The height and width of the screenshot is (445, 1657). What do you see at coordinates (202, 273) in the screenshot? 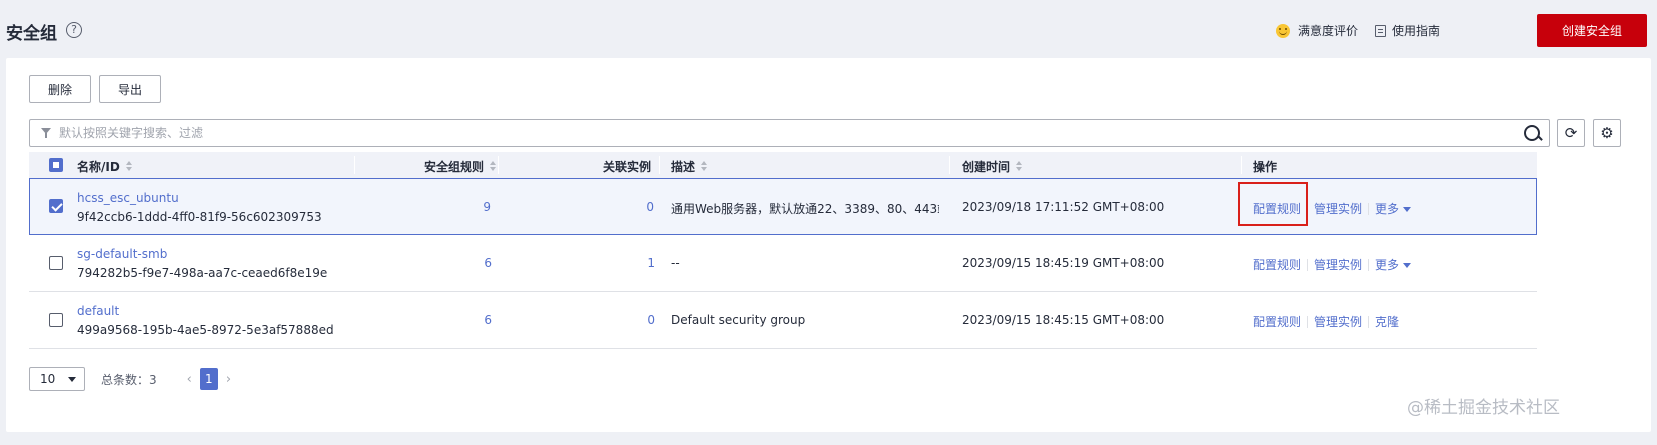
I see `security-group-id: 794282b5-f9e7-498a-aa7c-ceaed6f8e19e` at bounding box center [202, 273].